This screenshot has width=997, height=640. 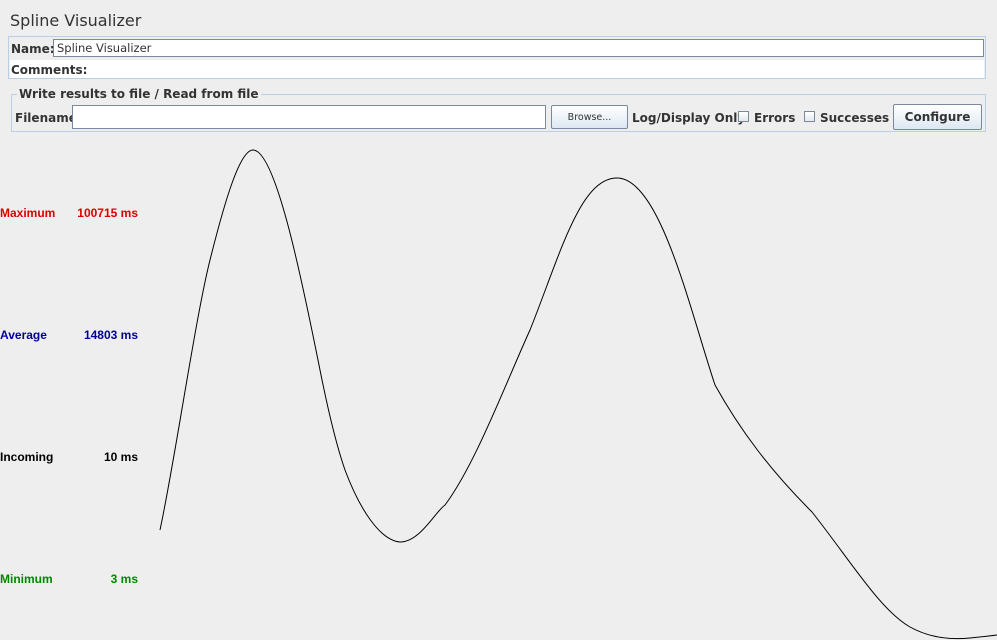 What do you see at coordinates (110, 335) in the screenshot?
I see `average-value: 14803 ms` at bounding box center [110, 335].